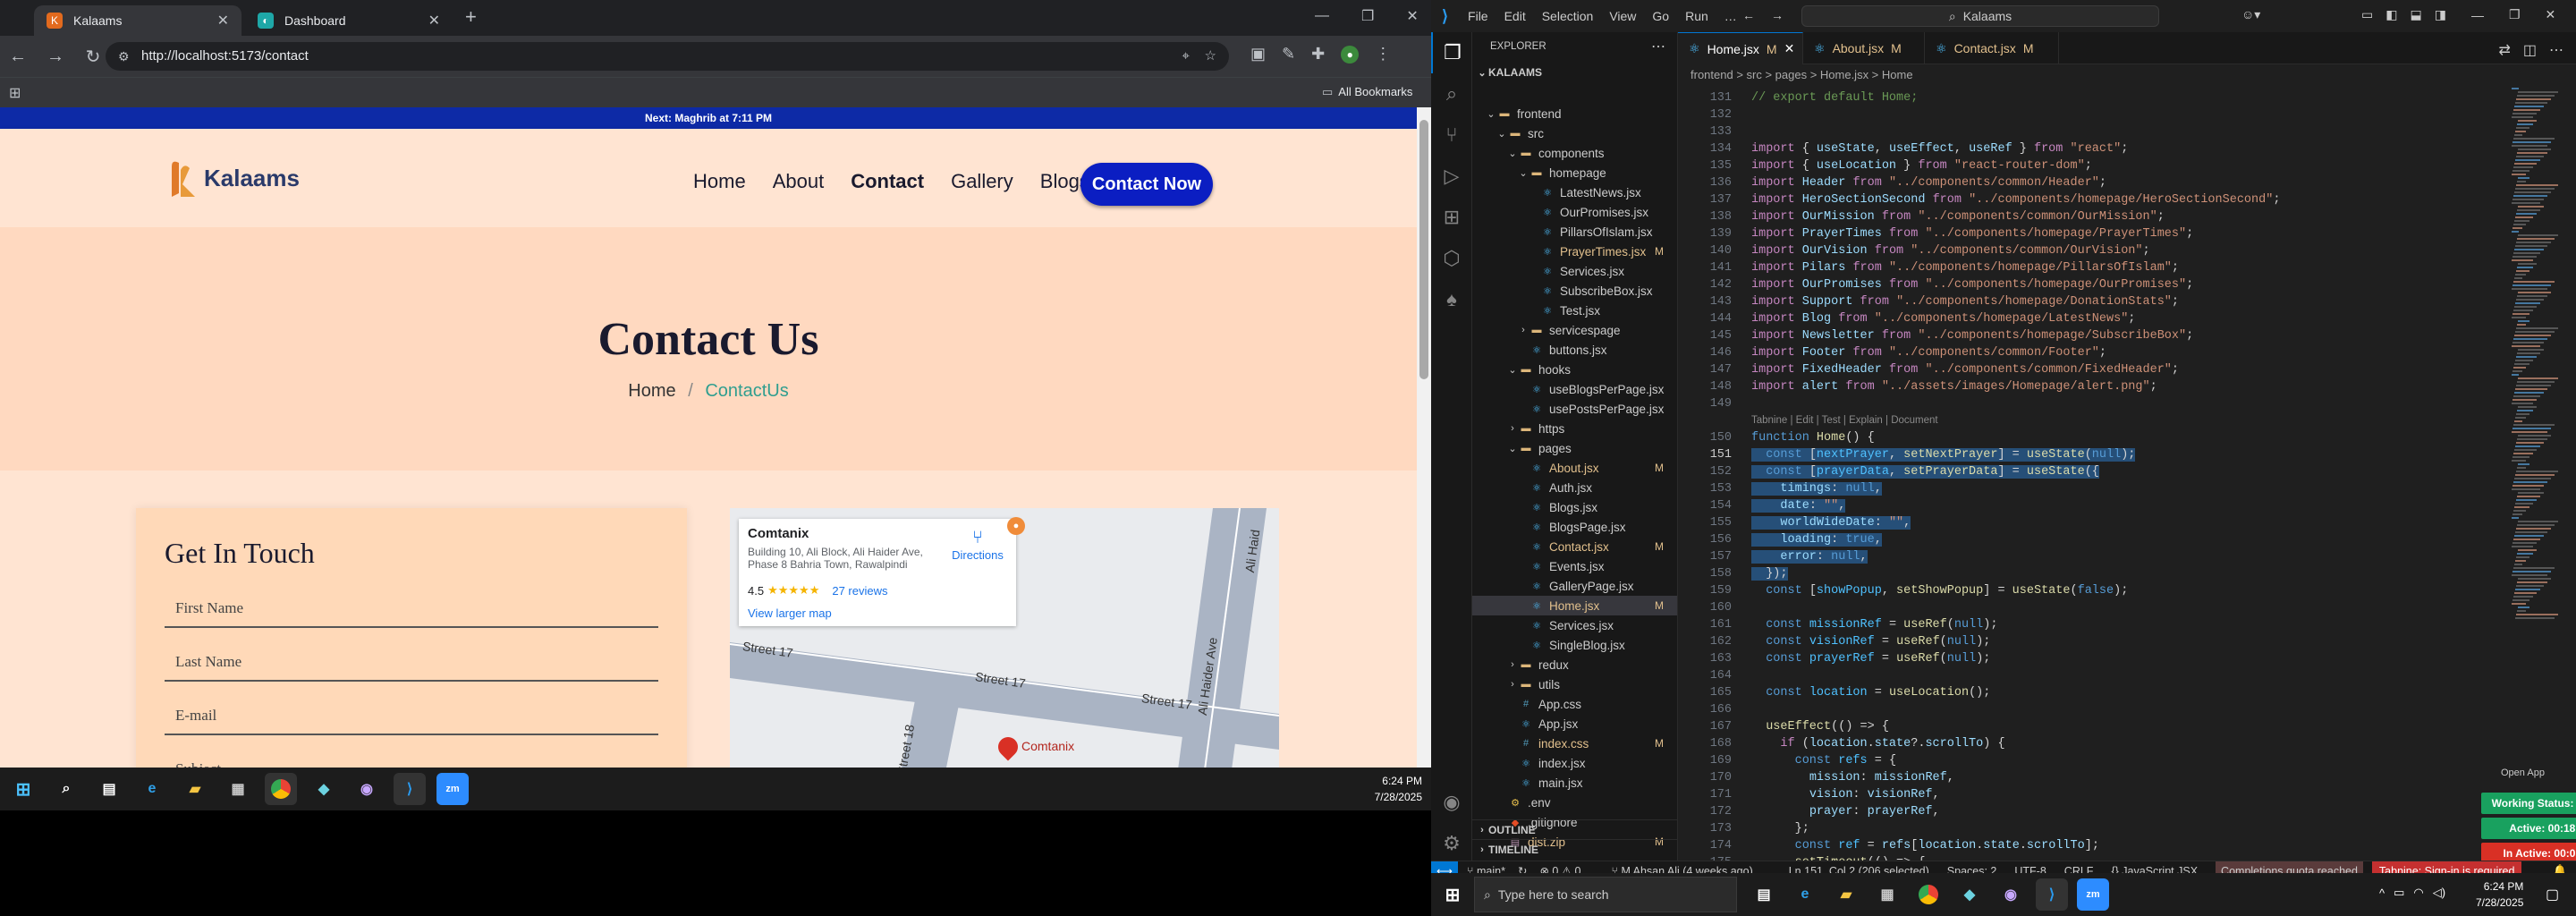 This screenshot has width=2576, height=916. I want to click on minimap, so click(2536, 352).